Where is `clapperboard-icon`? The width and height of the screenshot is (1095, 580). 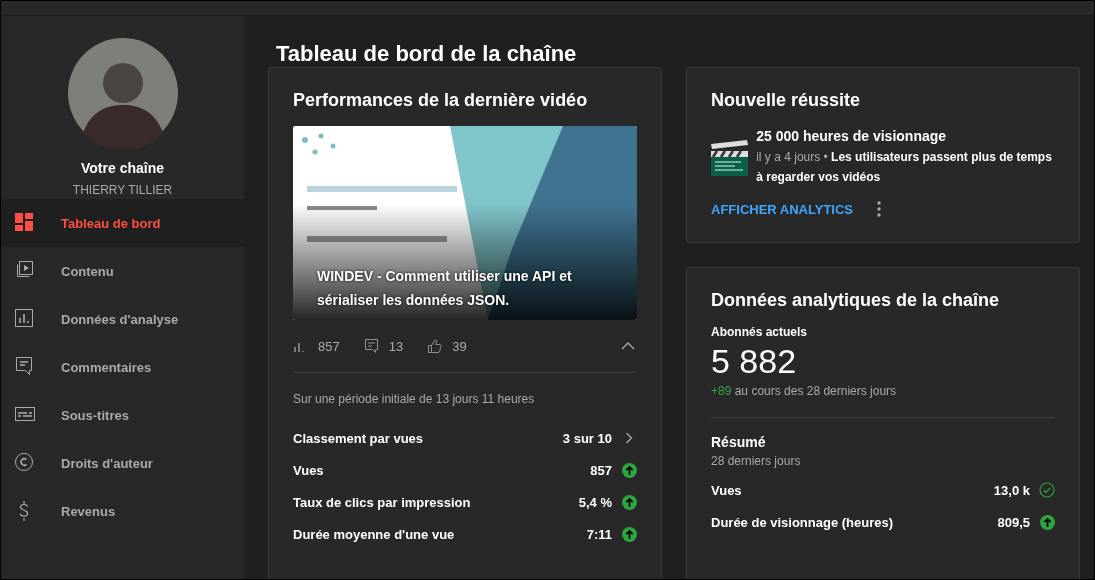
clapperboard-icon is located at coordinates (730, 158).